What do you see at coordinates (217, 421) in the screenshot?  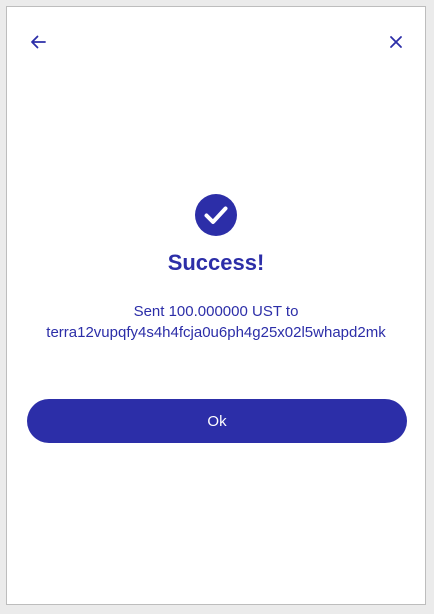 I see `ok-button: Ok` at bounding box center [217, 421].